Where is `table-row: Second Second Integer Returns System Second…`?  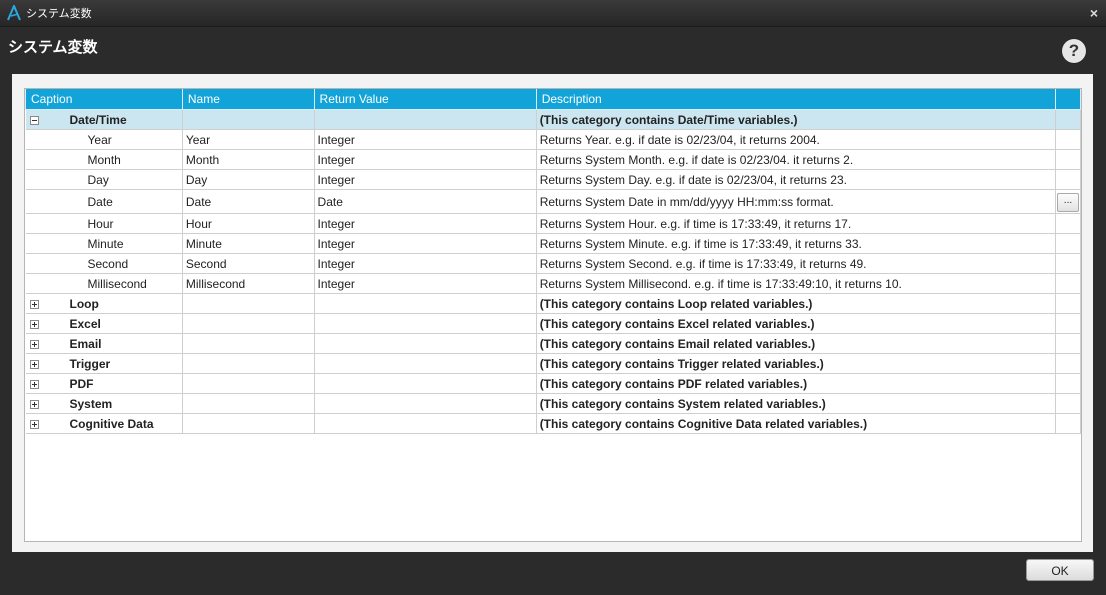
table-row: Second Second Integer Returns System Second… is located at coordinates (553, 263).